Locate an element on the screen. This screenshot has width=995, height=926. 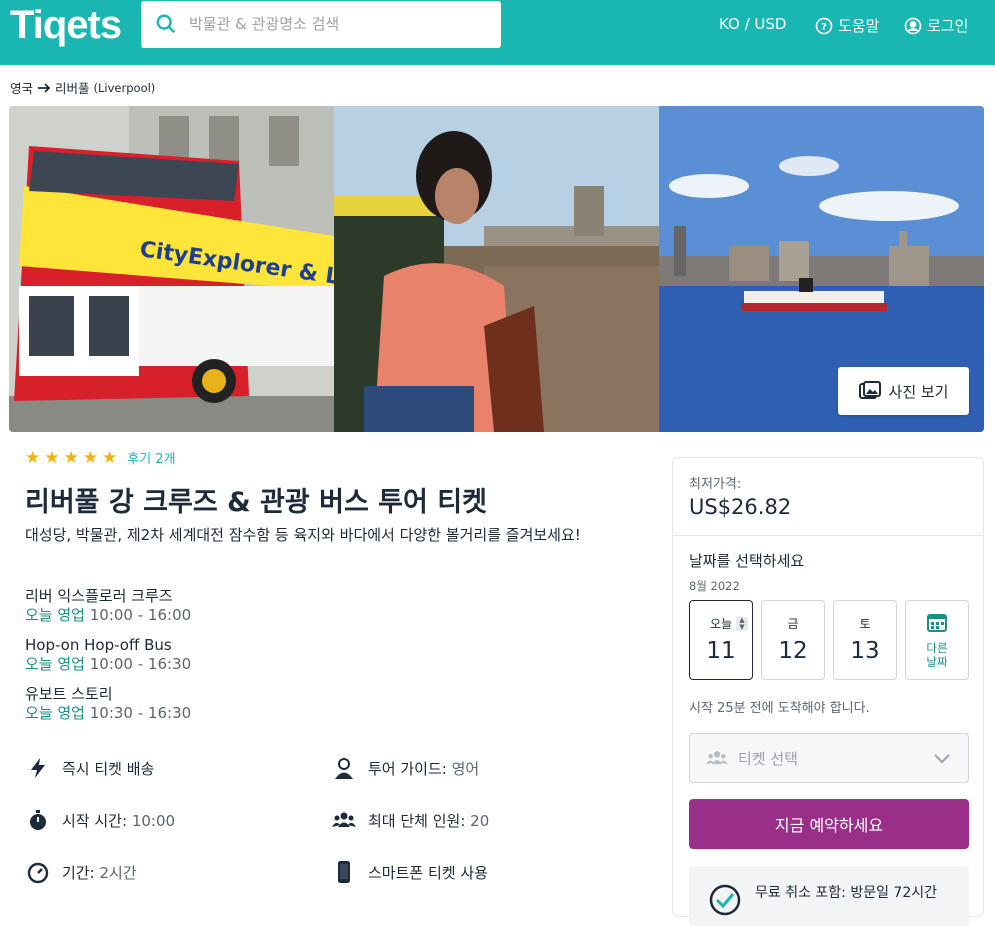
feature-instant-delivery: 즉시 티켓 배송 is located at coordinates (90, 768).